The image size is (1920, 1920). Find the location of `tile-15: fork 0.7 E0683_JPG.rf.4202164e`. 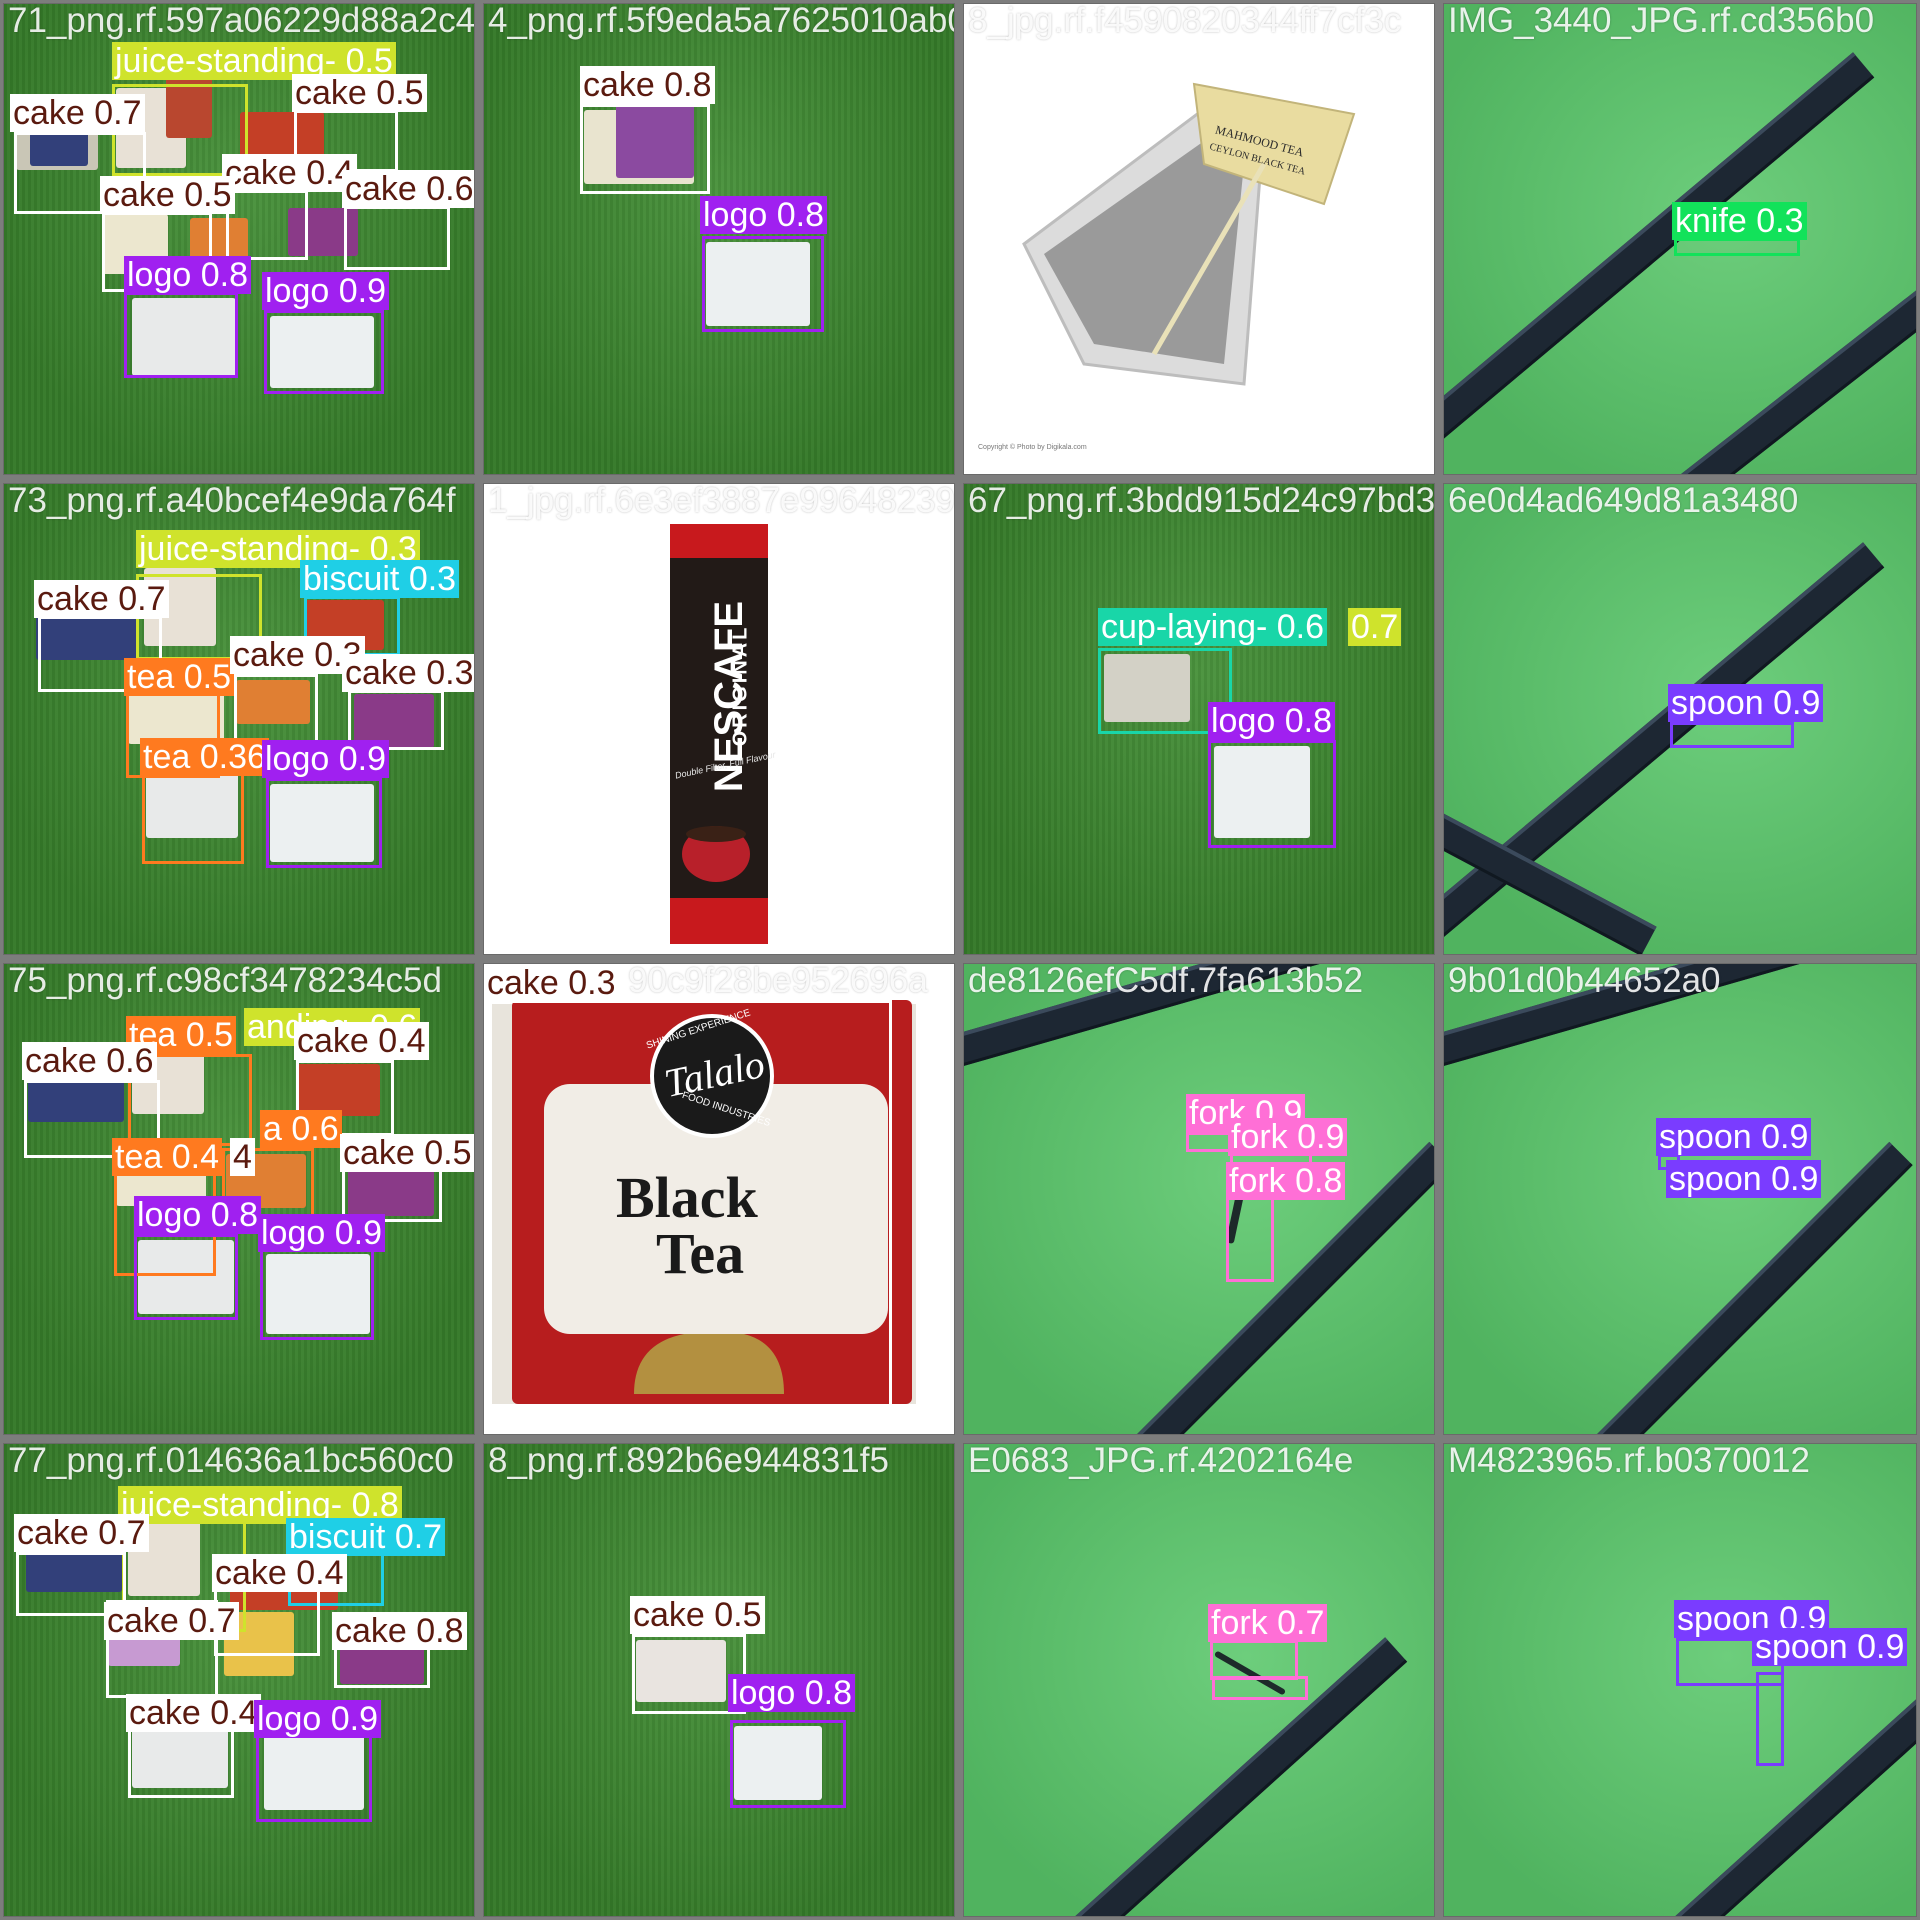

tile-15: fork 0.7 E0683_JPG.rf.4202164e is located at coordinates (1199, 1680).